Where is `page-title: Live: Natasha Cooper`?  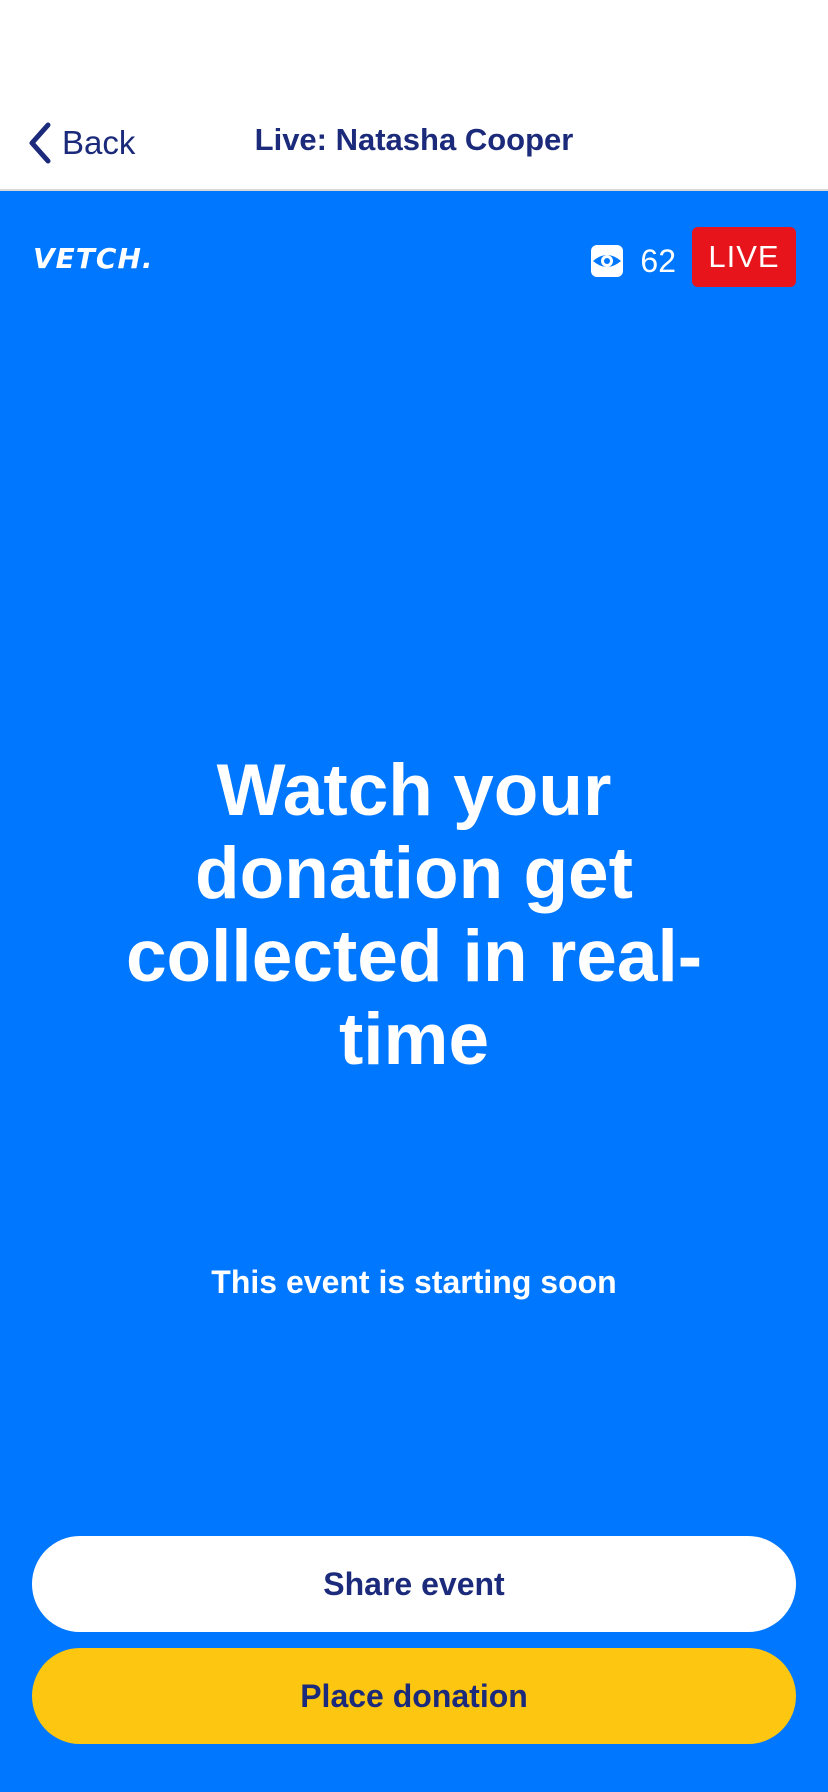
page-title: Live: Natasha Cooper is located at coordinates (414, 139).